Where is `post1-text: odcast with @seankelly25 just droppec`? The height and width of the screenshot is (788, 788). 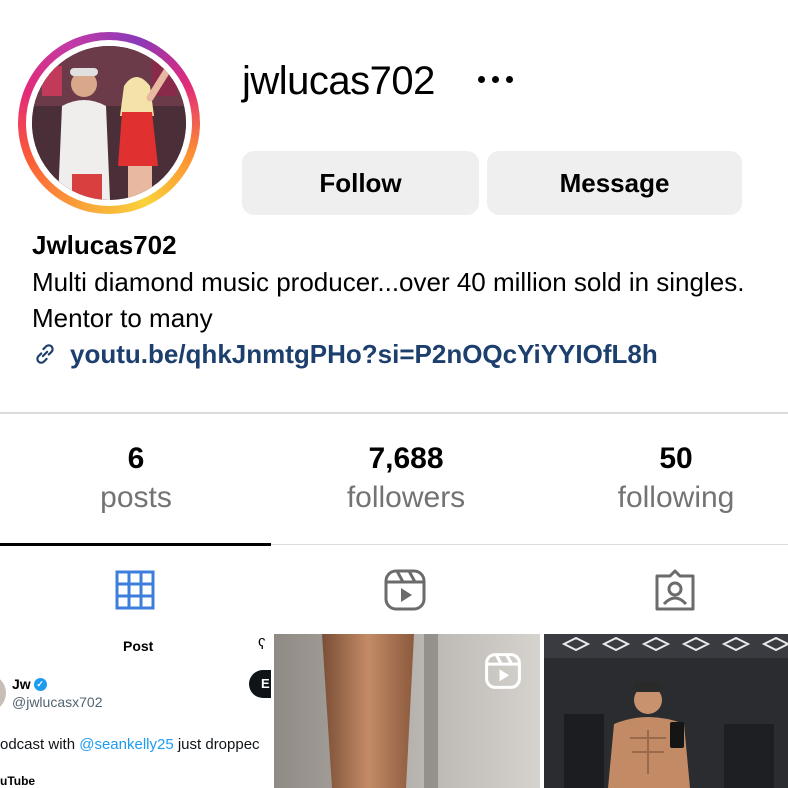
post1-text: odcast with @seankelly25 just droppec is located at coordinates (130, 744).